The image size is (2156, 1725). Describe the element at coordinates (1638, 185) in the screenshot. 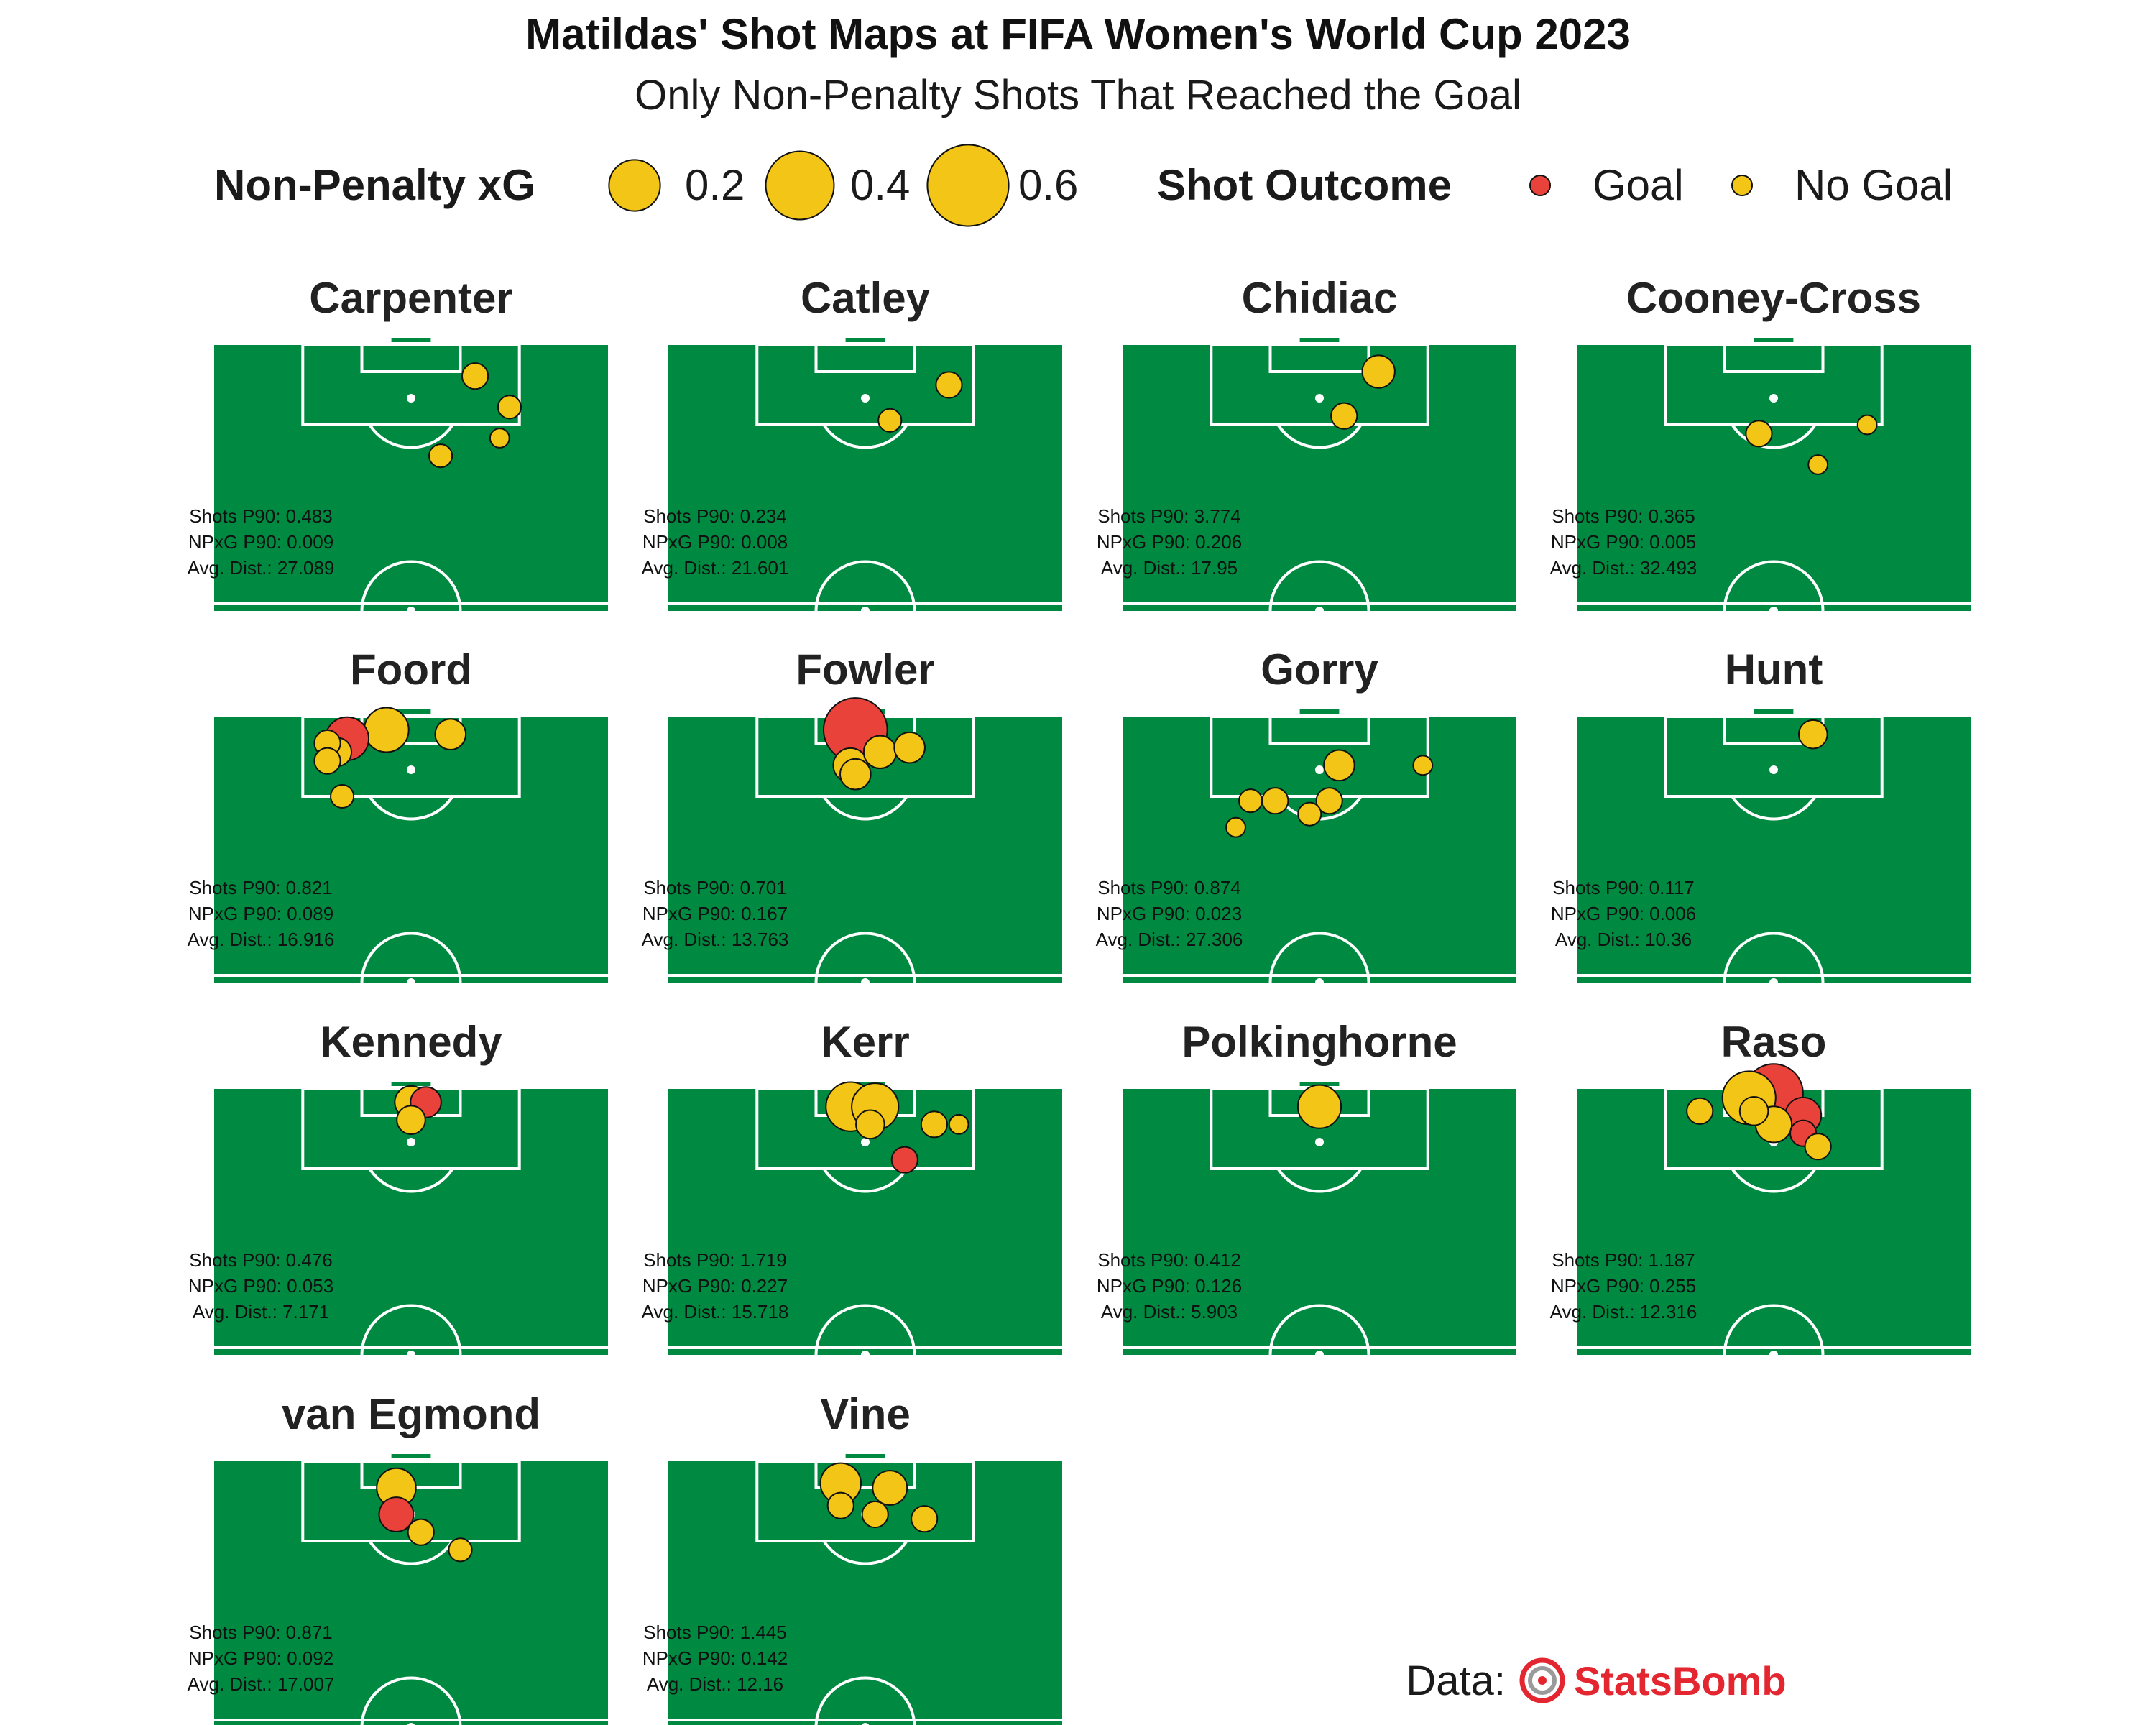

I see `legend-outcome-label: Goal` at that location.